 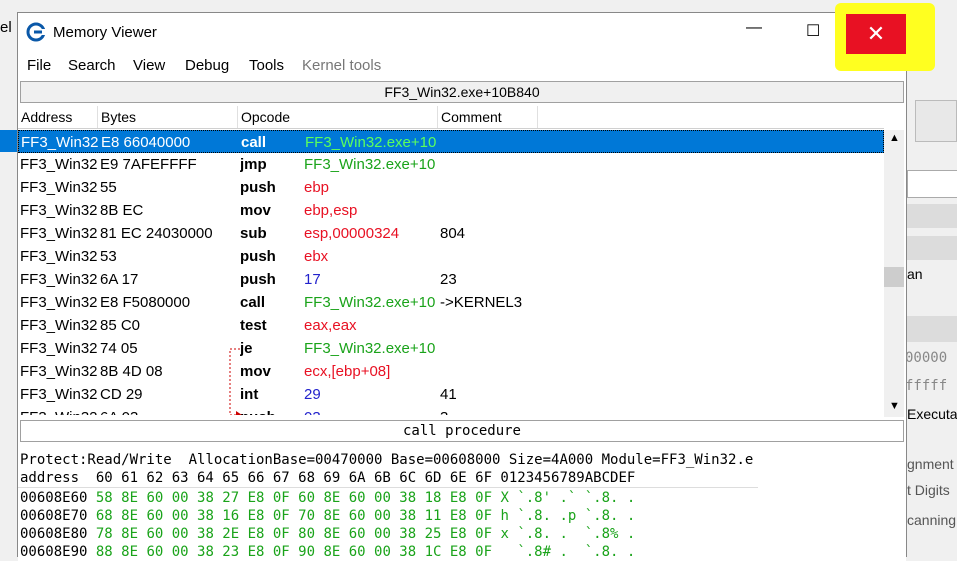 I want to click on disassembly-row: FF3_Win32 74 05 je FF3_Win32.exe+10, so click(x=451, y=348).